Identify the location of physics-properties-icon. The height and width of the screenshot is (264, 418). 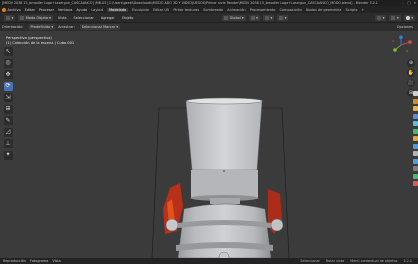
(415, 161).